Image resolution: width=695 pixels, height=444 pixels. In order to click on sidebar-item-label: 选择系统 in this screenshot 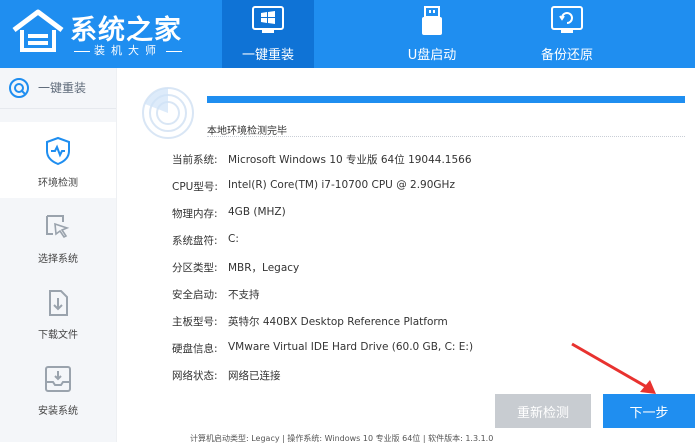, I will do `click(58, 259)`.